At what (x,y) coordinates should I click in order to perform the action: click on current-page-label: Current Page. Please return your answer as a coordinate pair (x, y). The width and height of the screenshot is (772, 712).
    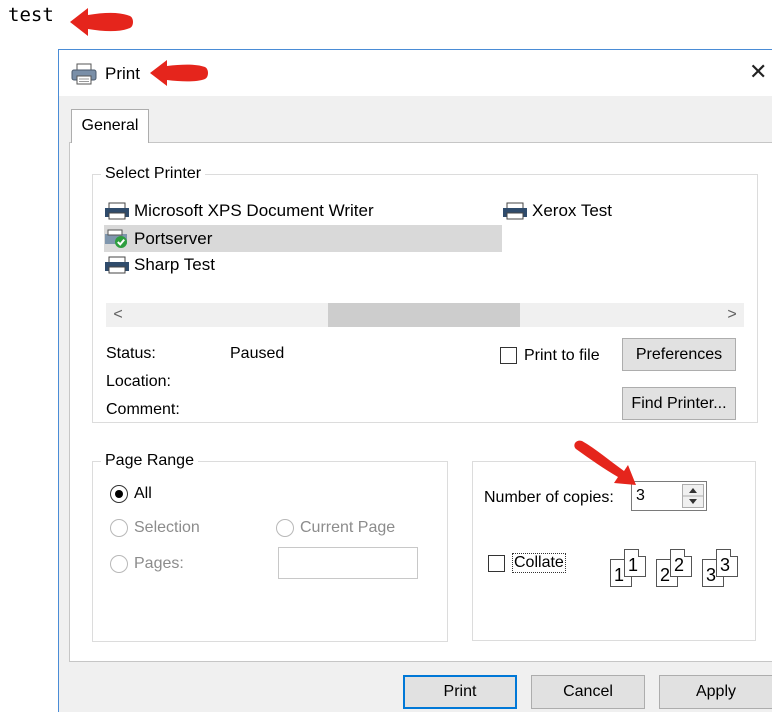
    Looking at the image, I should click on (347, 528).